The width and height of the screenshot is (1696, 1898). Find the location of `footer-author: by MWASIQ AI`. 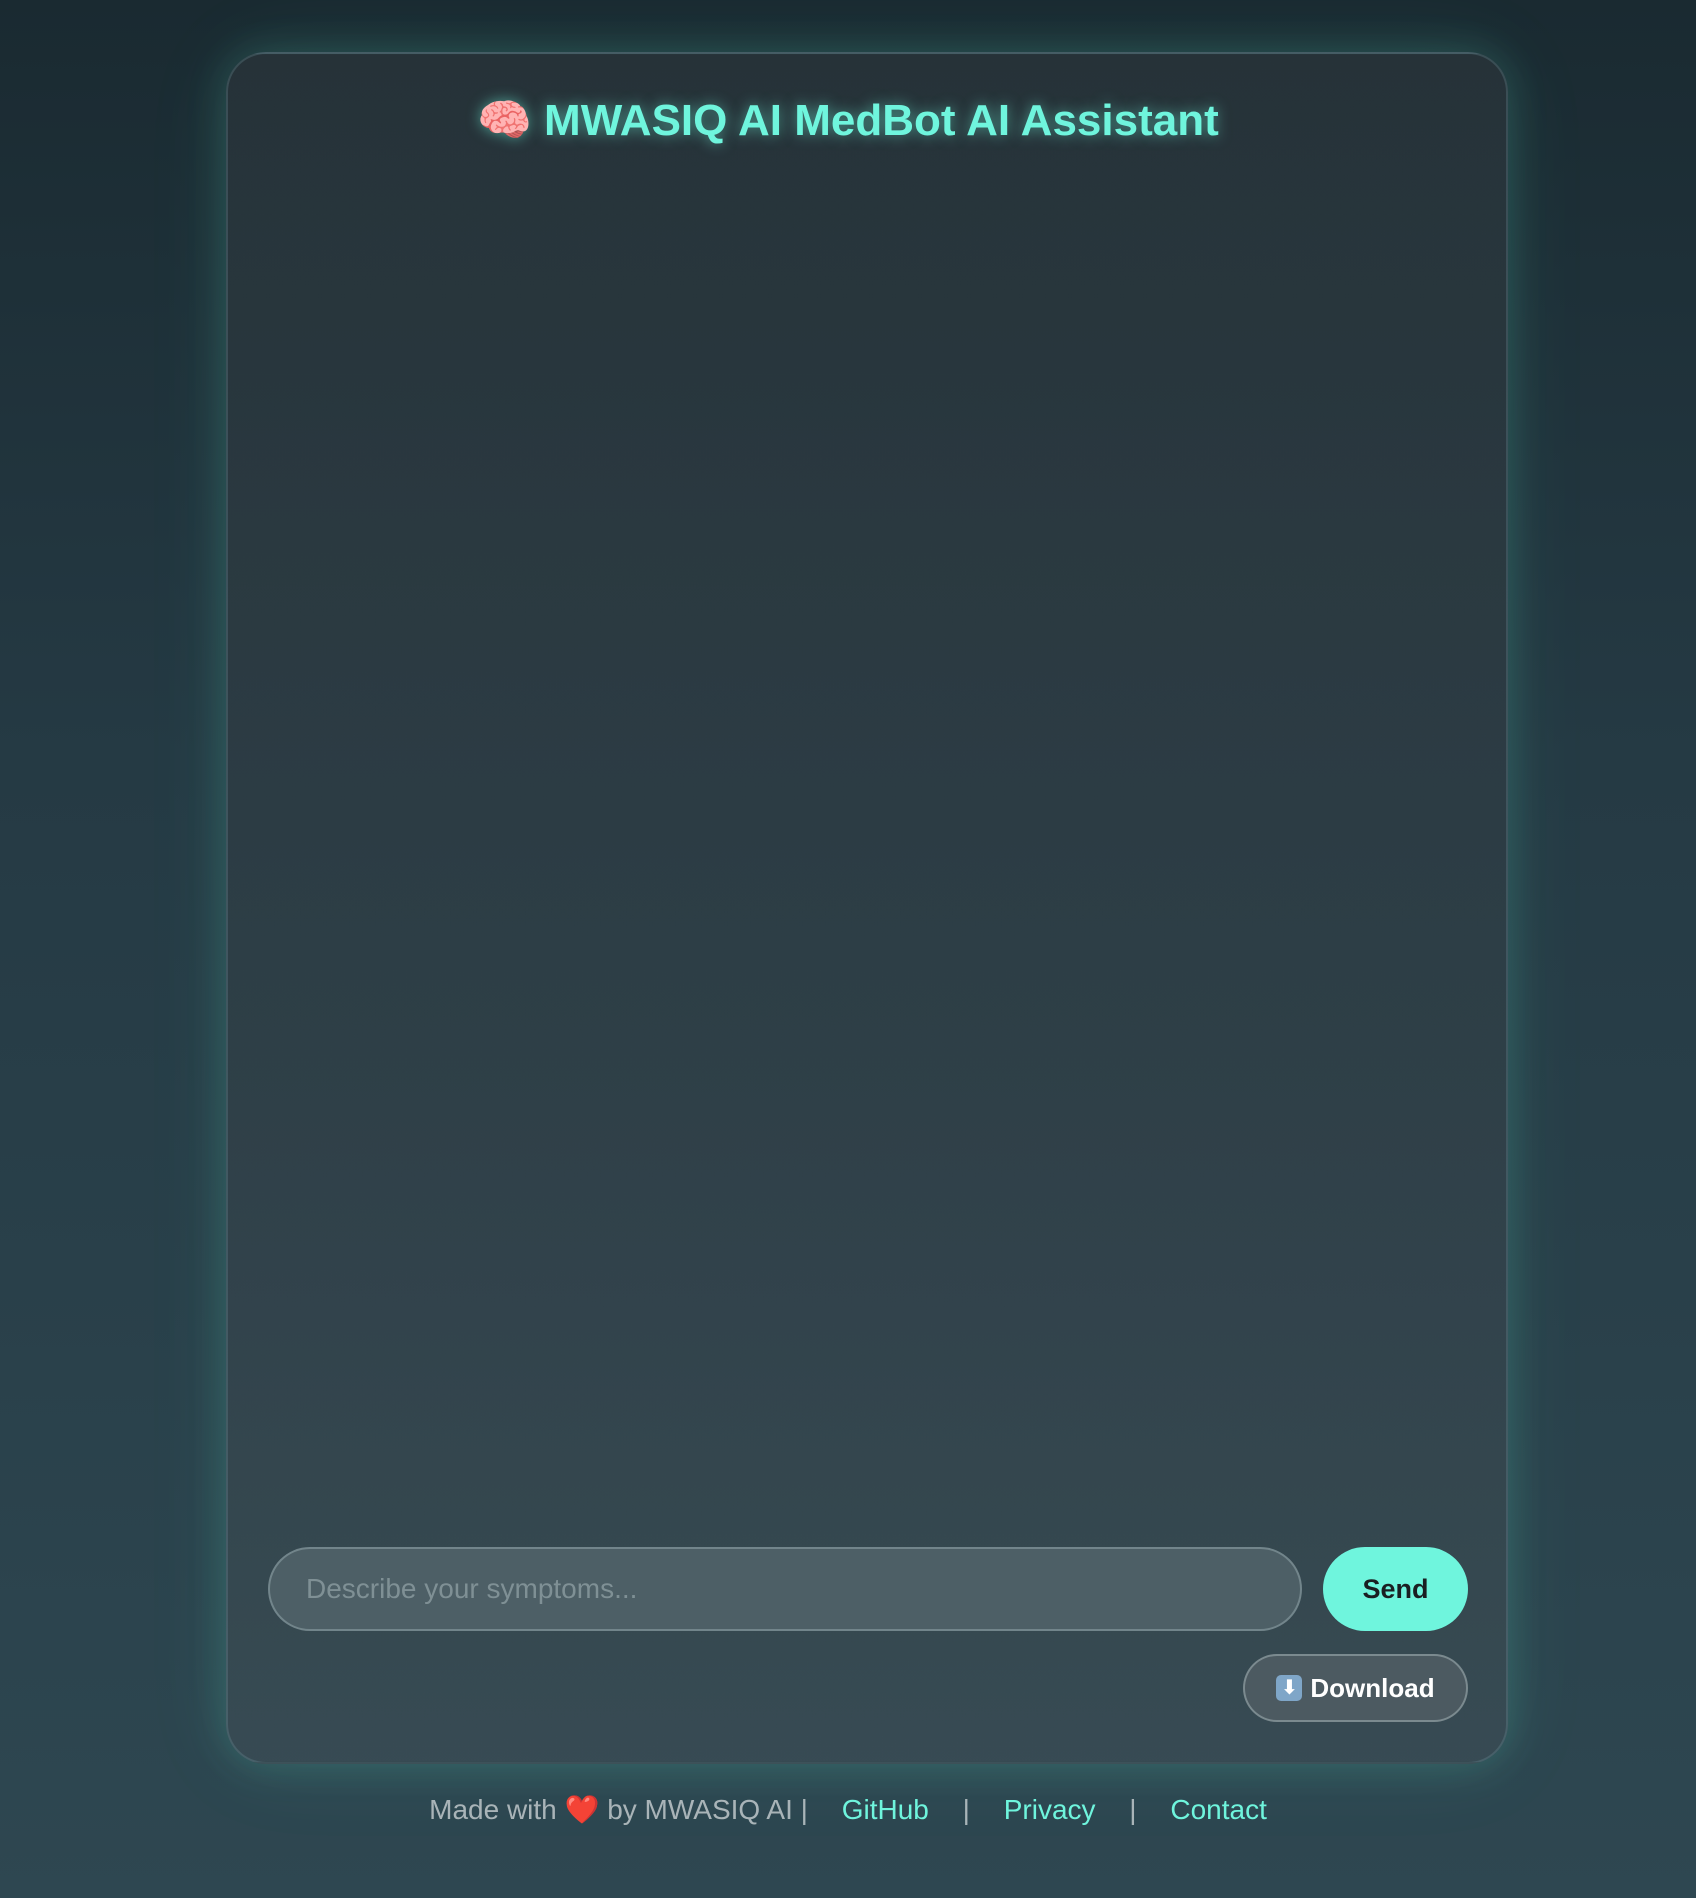

footer-author: by MWASIQ AI is located at coordinates (700, 1809).